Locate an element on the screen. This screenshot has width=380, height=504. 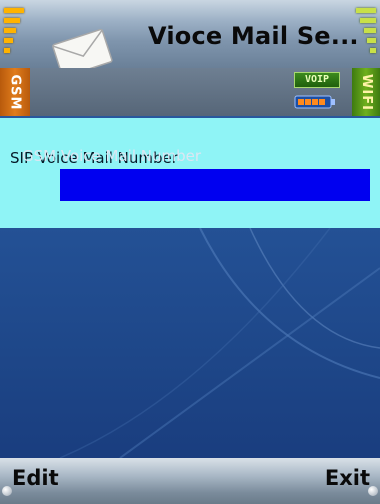
wifi-indicator: WIFI is located at coordinates (366, 92).